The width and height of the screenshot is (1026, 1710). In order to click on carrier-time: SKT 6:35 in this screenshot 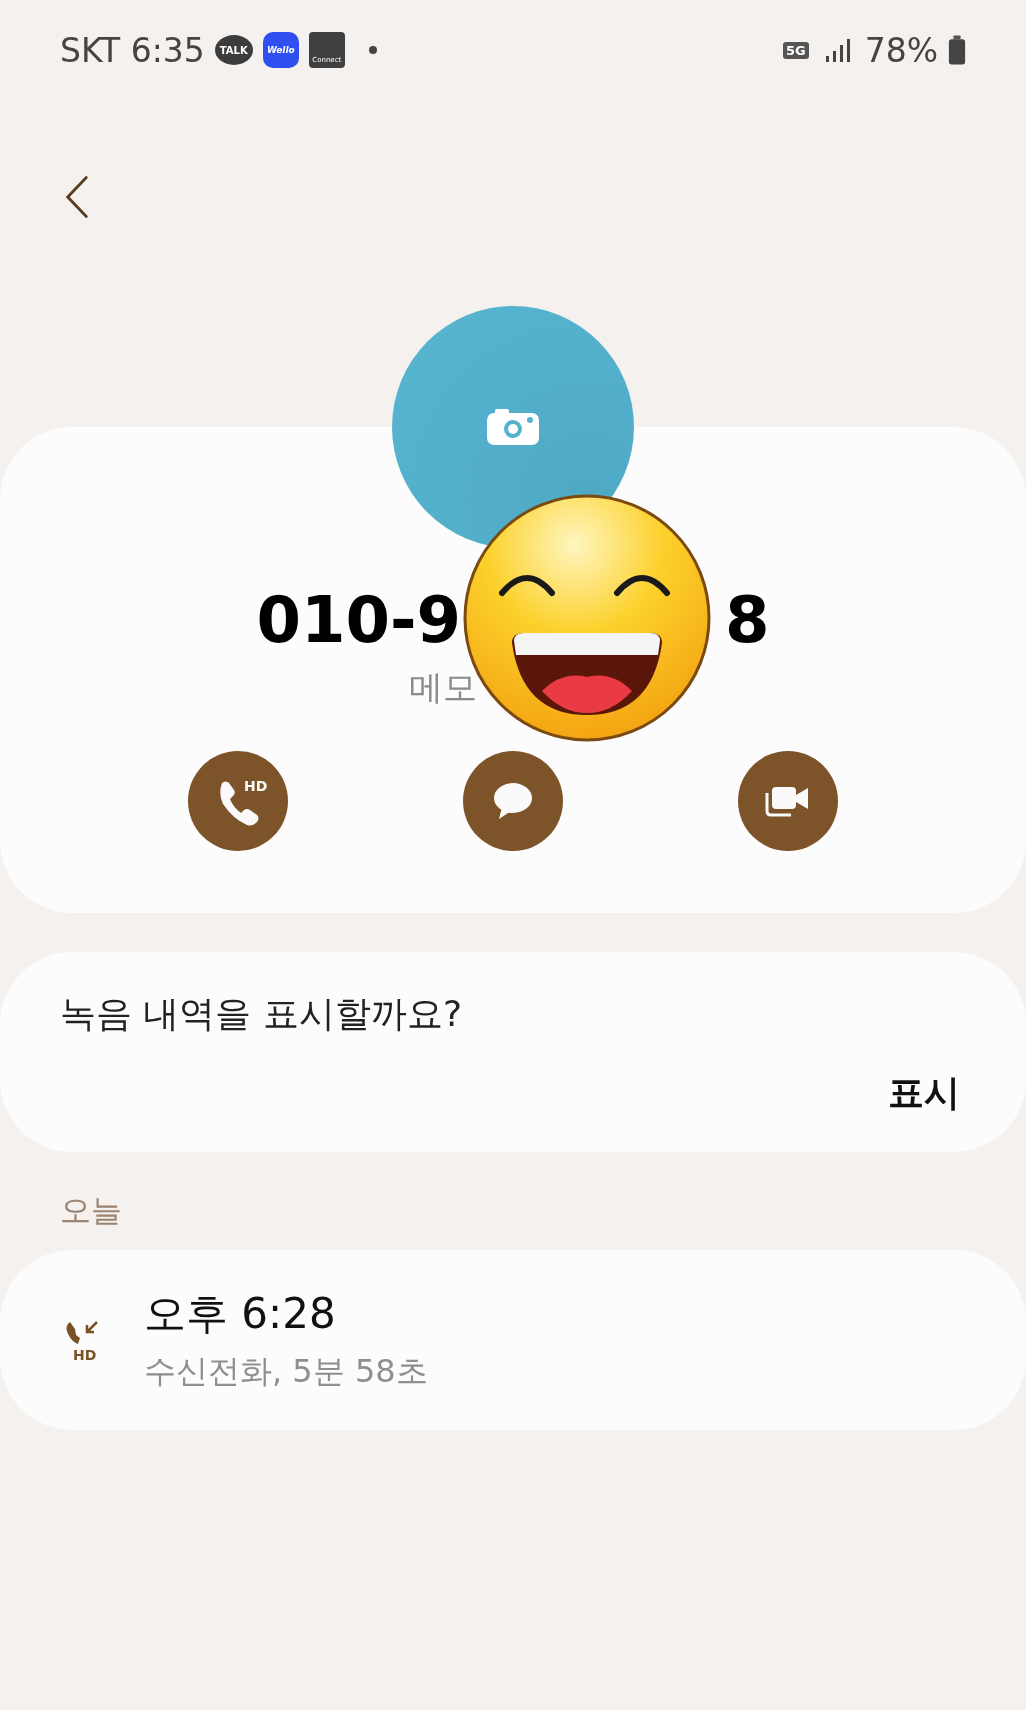, I will do `click(132, 50)`.